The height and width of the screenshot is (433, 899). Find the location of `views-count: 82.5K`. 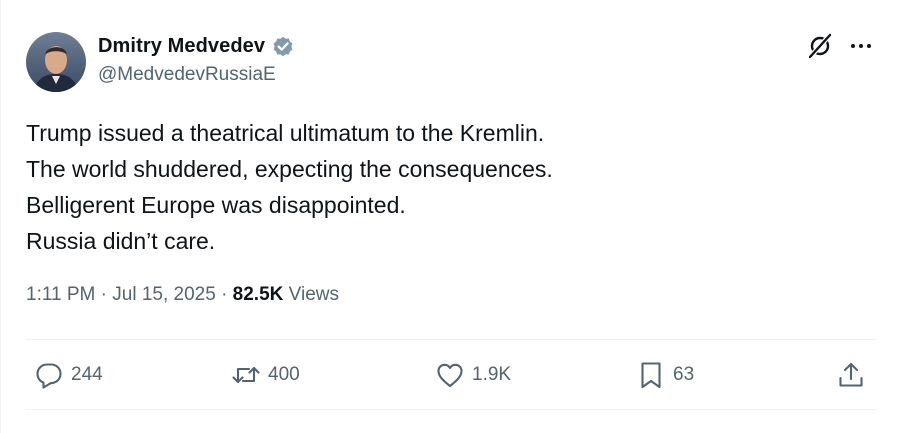

views-count: 82.5K is located at coordinates (258, 294).